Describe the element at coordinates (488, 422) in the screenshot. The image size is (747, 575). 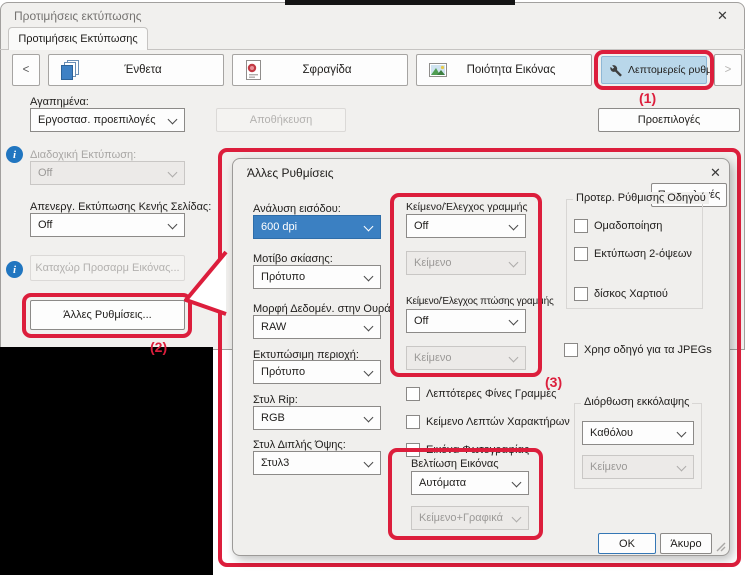
I see `checkbox-row-fine-text: Κείμενο Λεπτών Χαρακτήρων` at that location.